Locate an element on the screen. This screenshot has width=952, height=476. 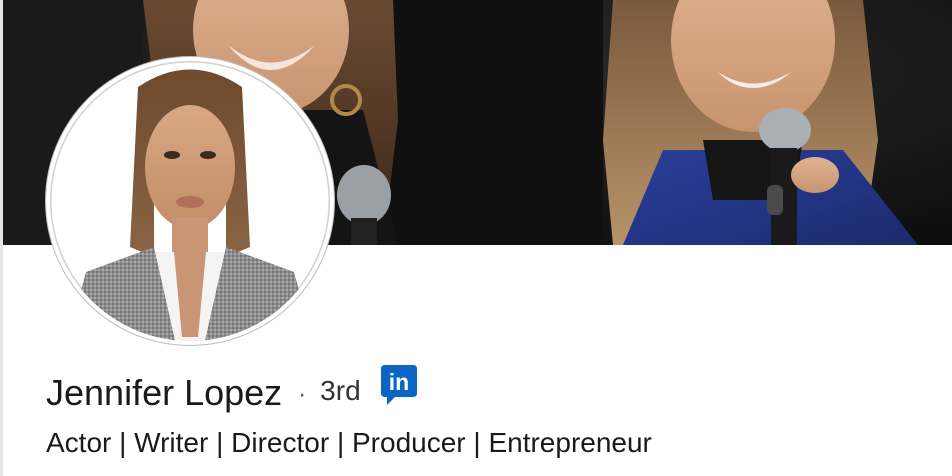
name-row: Jennifer Lopez · 3rd in is located at coordinates (231, 392).